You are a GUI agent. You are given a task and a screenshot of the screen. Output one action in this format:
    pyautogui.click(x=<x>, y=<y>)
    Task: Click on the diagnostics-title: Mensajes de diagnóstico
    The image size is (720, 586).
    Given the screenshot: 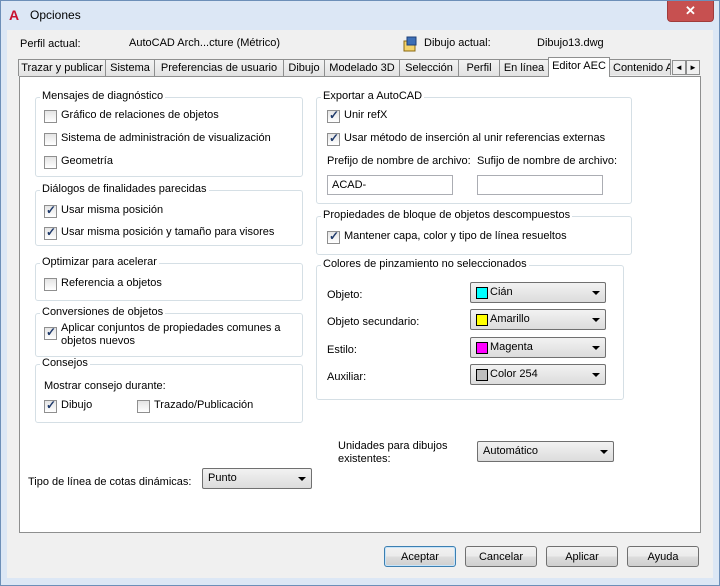 What is the action you would take?
    pyautogui.click(x=103, y=96)
    